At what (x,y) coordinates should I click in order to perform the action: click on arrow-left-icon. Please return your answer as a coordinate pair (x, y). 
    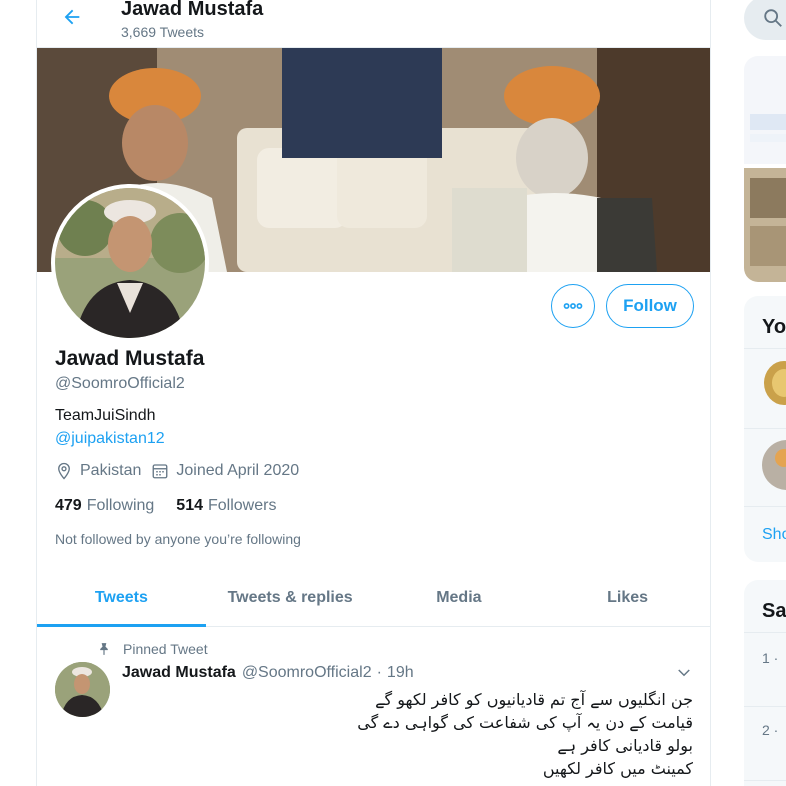
    Looking at the image, I should click on (72, 17).